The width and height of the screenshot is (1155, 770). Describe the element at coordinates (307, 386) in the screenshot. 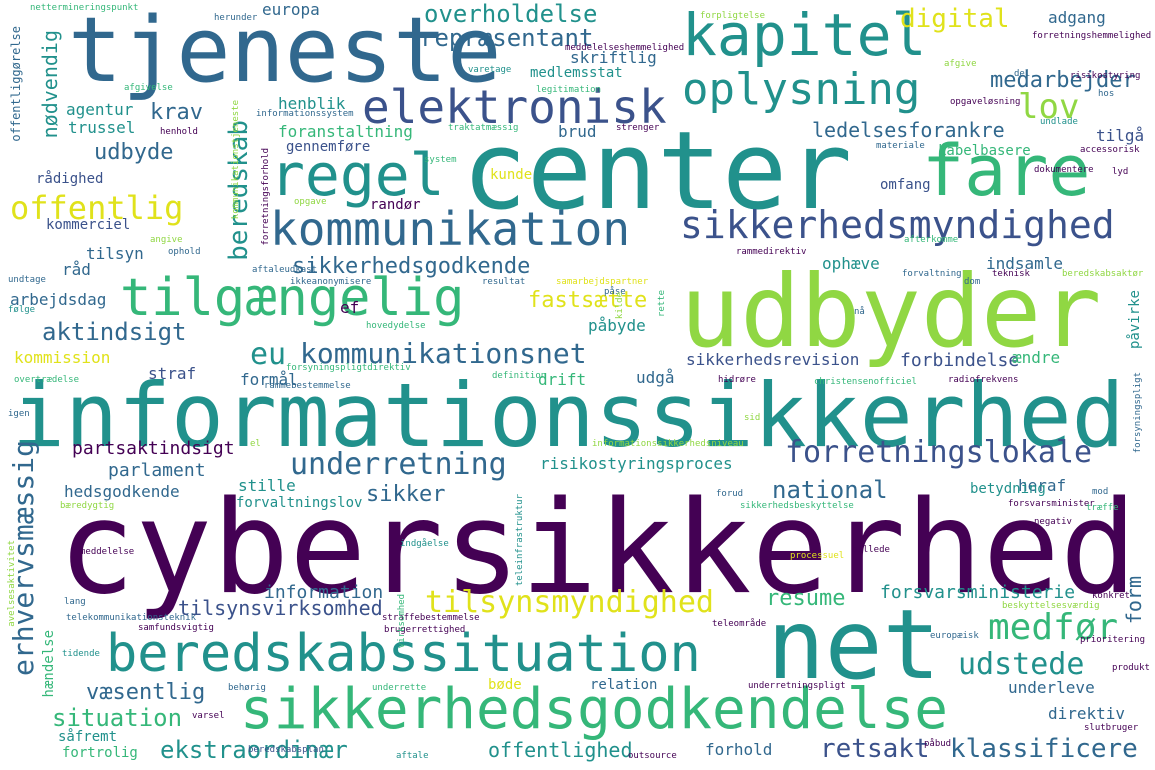

I see `word-rammebestemmelse: rammebestemmelse` at that location.